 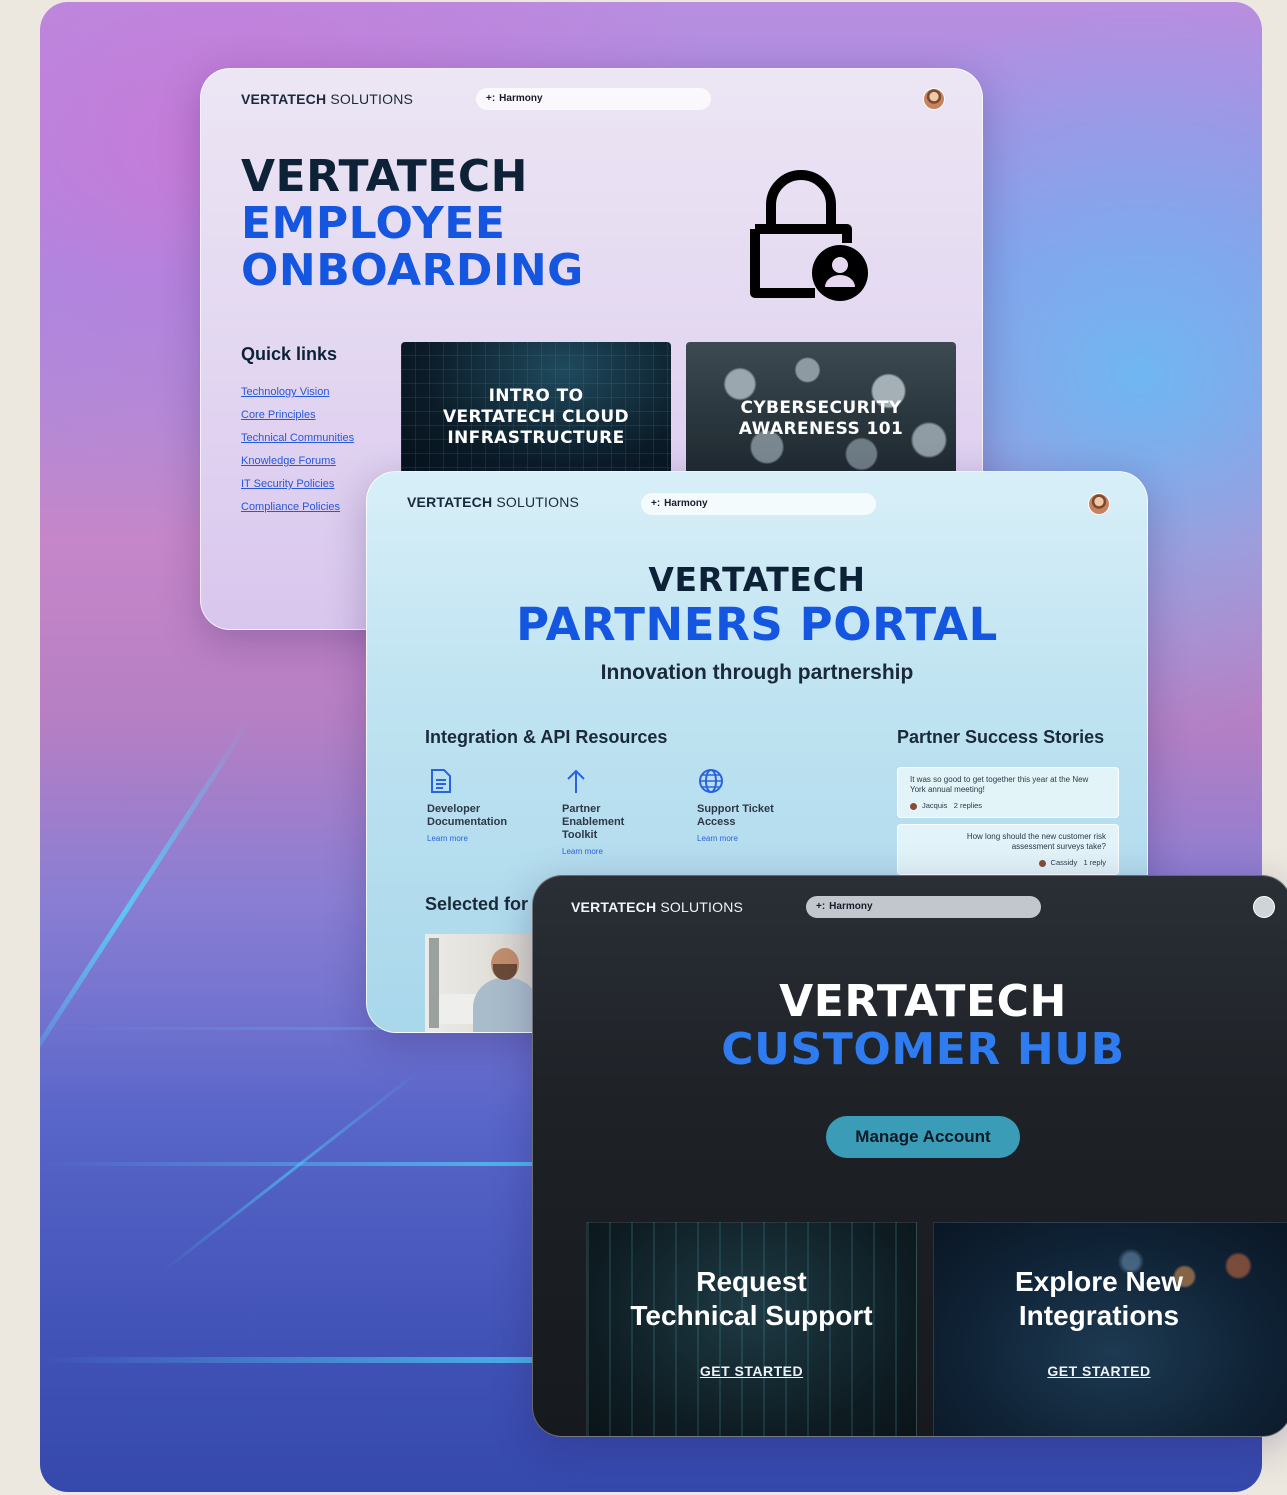 I want to click on title-line-2: EMPLOYEE, so click(x=373, y=223).